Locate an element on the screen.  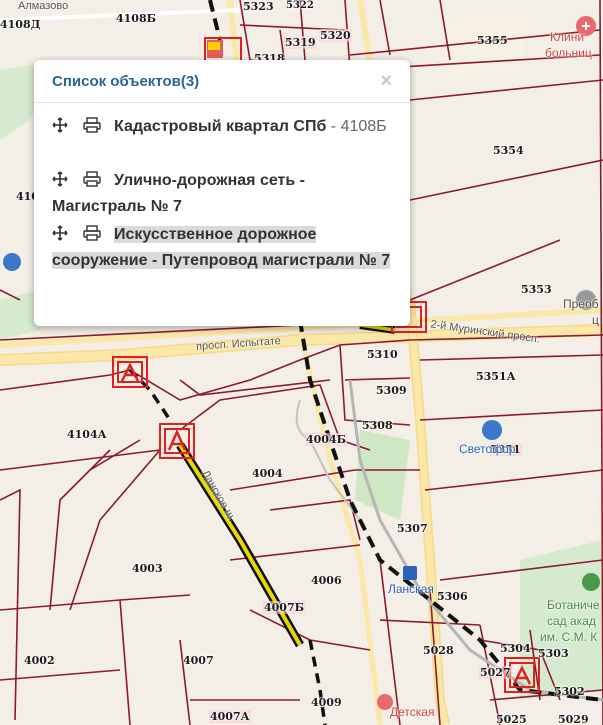
parcel-label: 5303 is located at coordinates (553, 653).